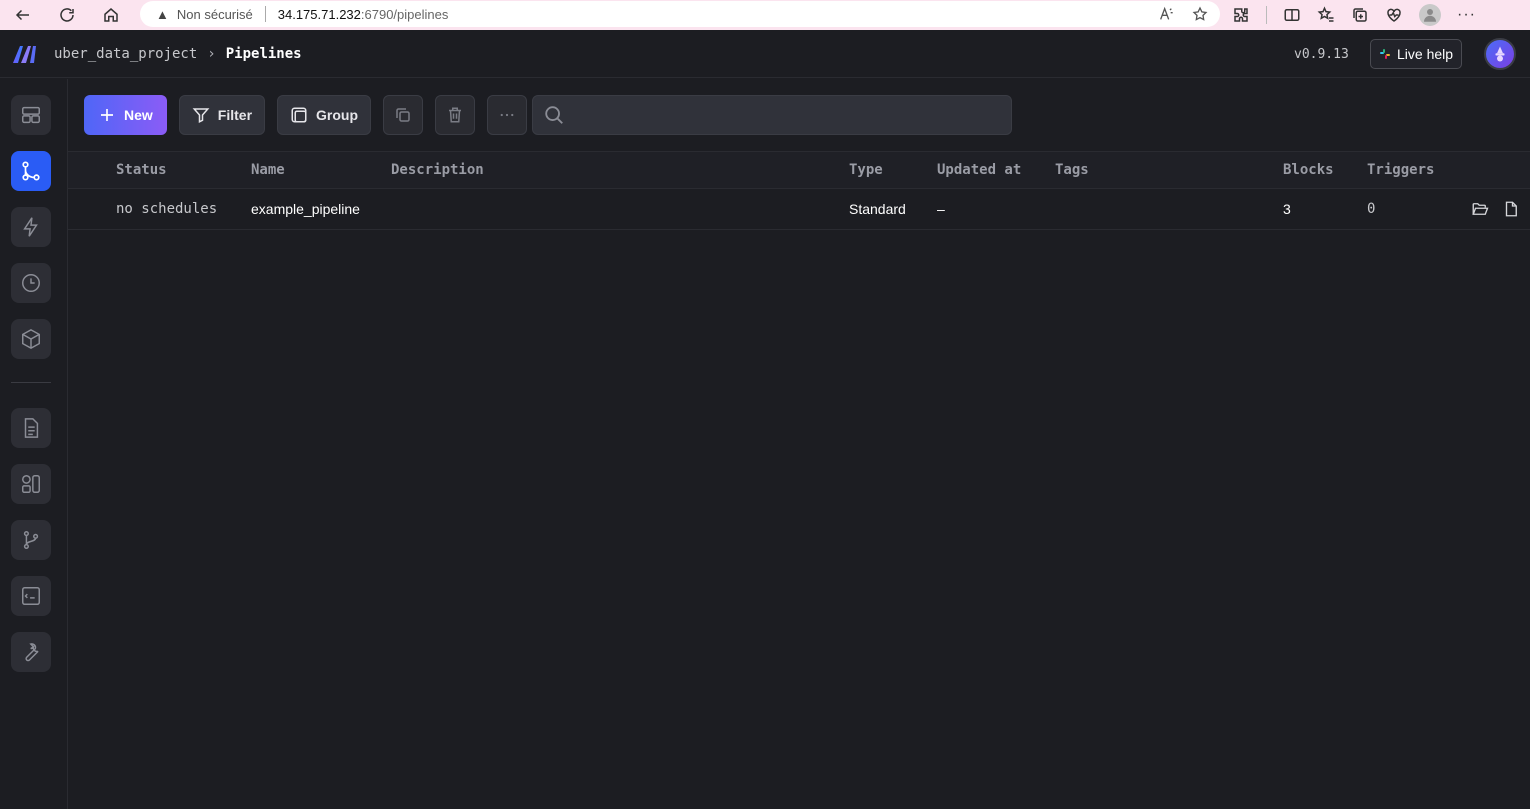  Describe the element at coordinates (107, 115) in the screenshot. I see `plus-icon` at that location.